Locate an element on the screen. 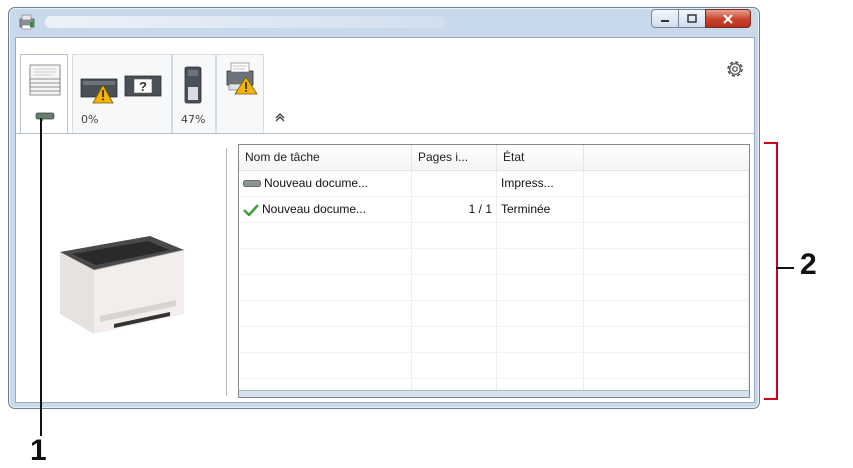  tab-device is located at coordinates (240, 94).